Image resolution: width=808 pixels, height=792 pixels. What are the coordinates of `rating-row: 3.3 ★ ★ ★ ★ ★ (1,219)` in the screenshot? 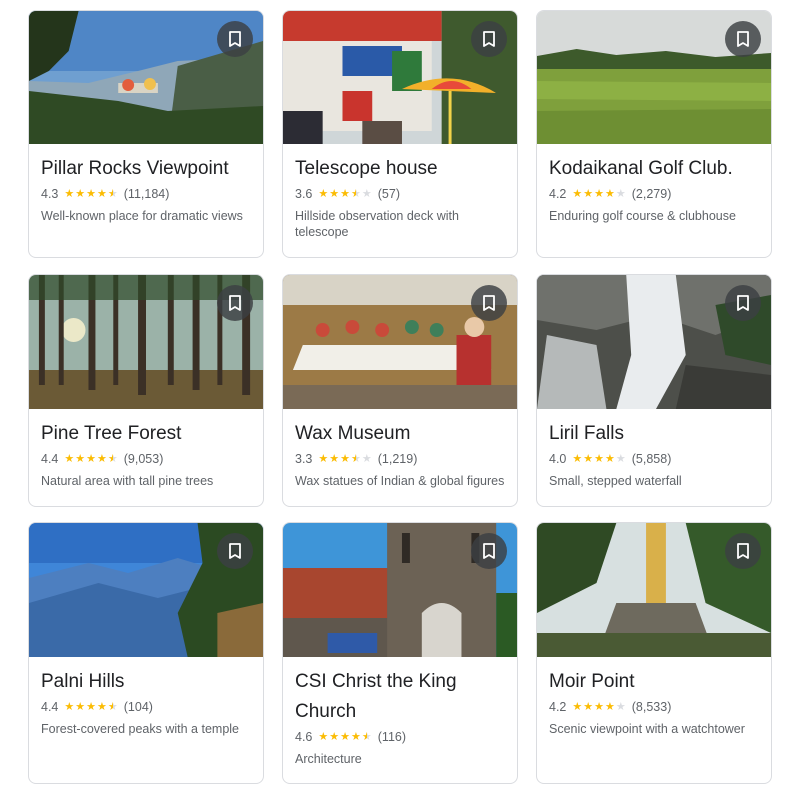 It's located at (401, 459).